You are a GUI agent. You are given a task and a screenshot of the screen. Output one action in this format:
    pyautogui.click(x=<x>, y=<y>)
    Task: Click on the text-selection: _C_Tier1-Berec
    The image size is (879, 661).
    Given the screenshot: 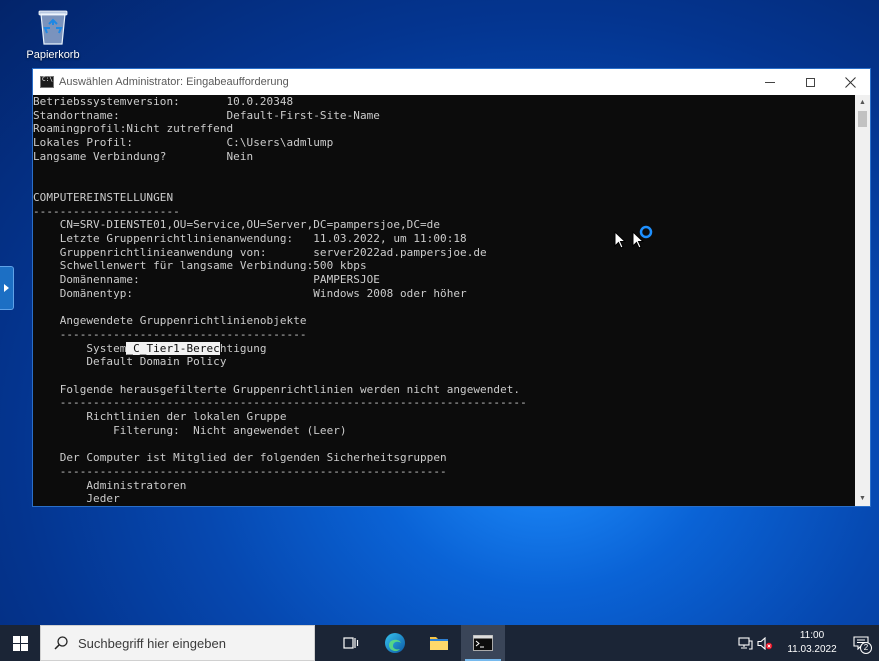 What is the action you would take?
    pyautogui.click(x=173, y=348)
    